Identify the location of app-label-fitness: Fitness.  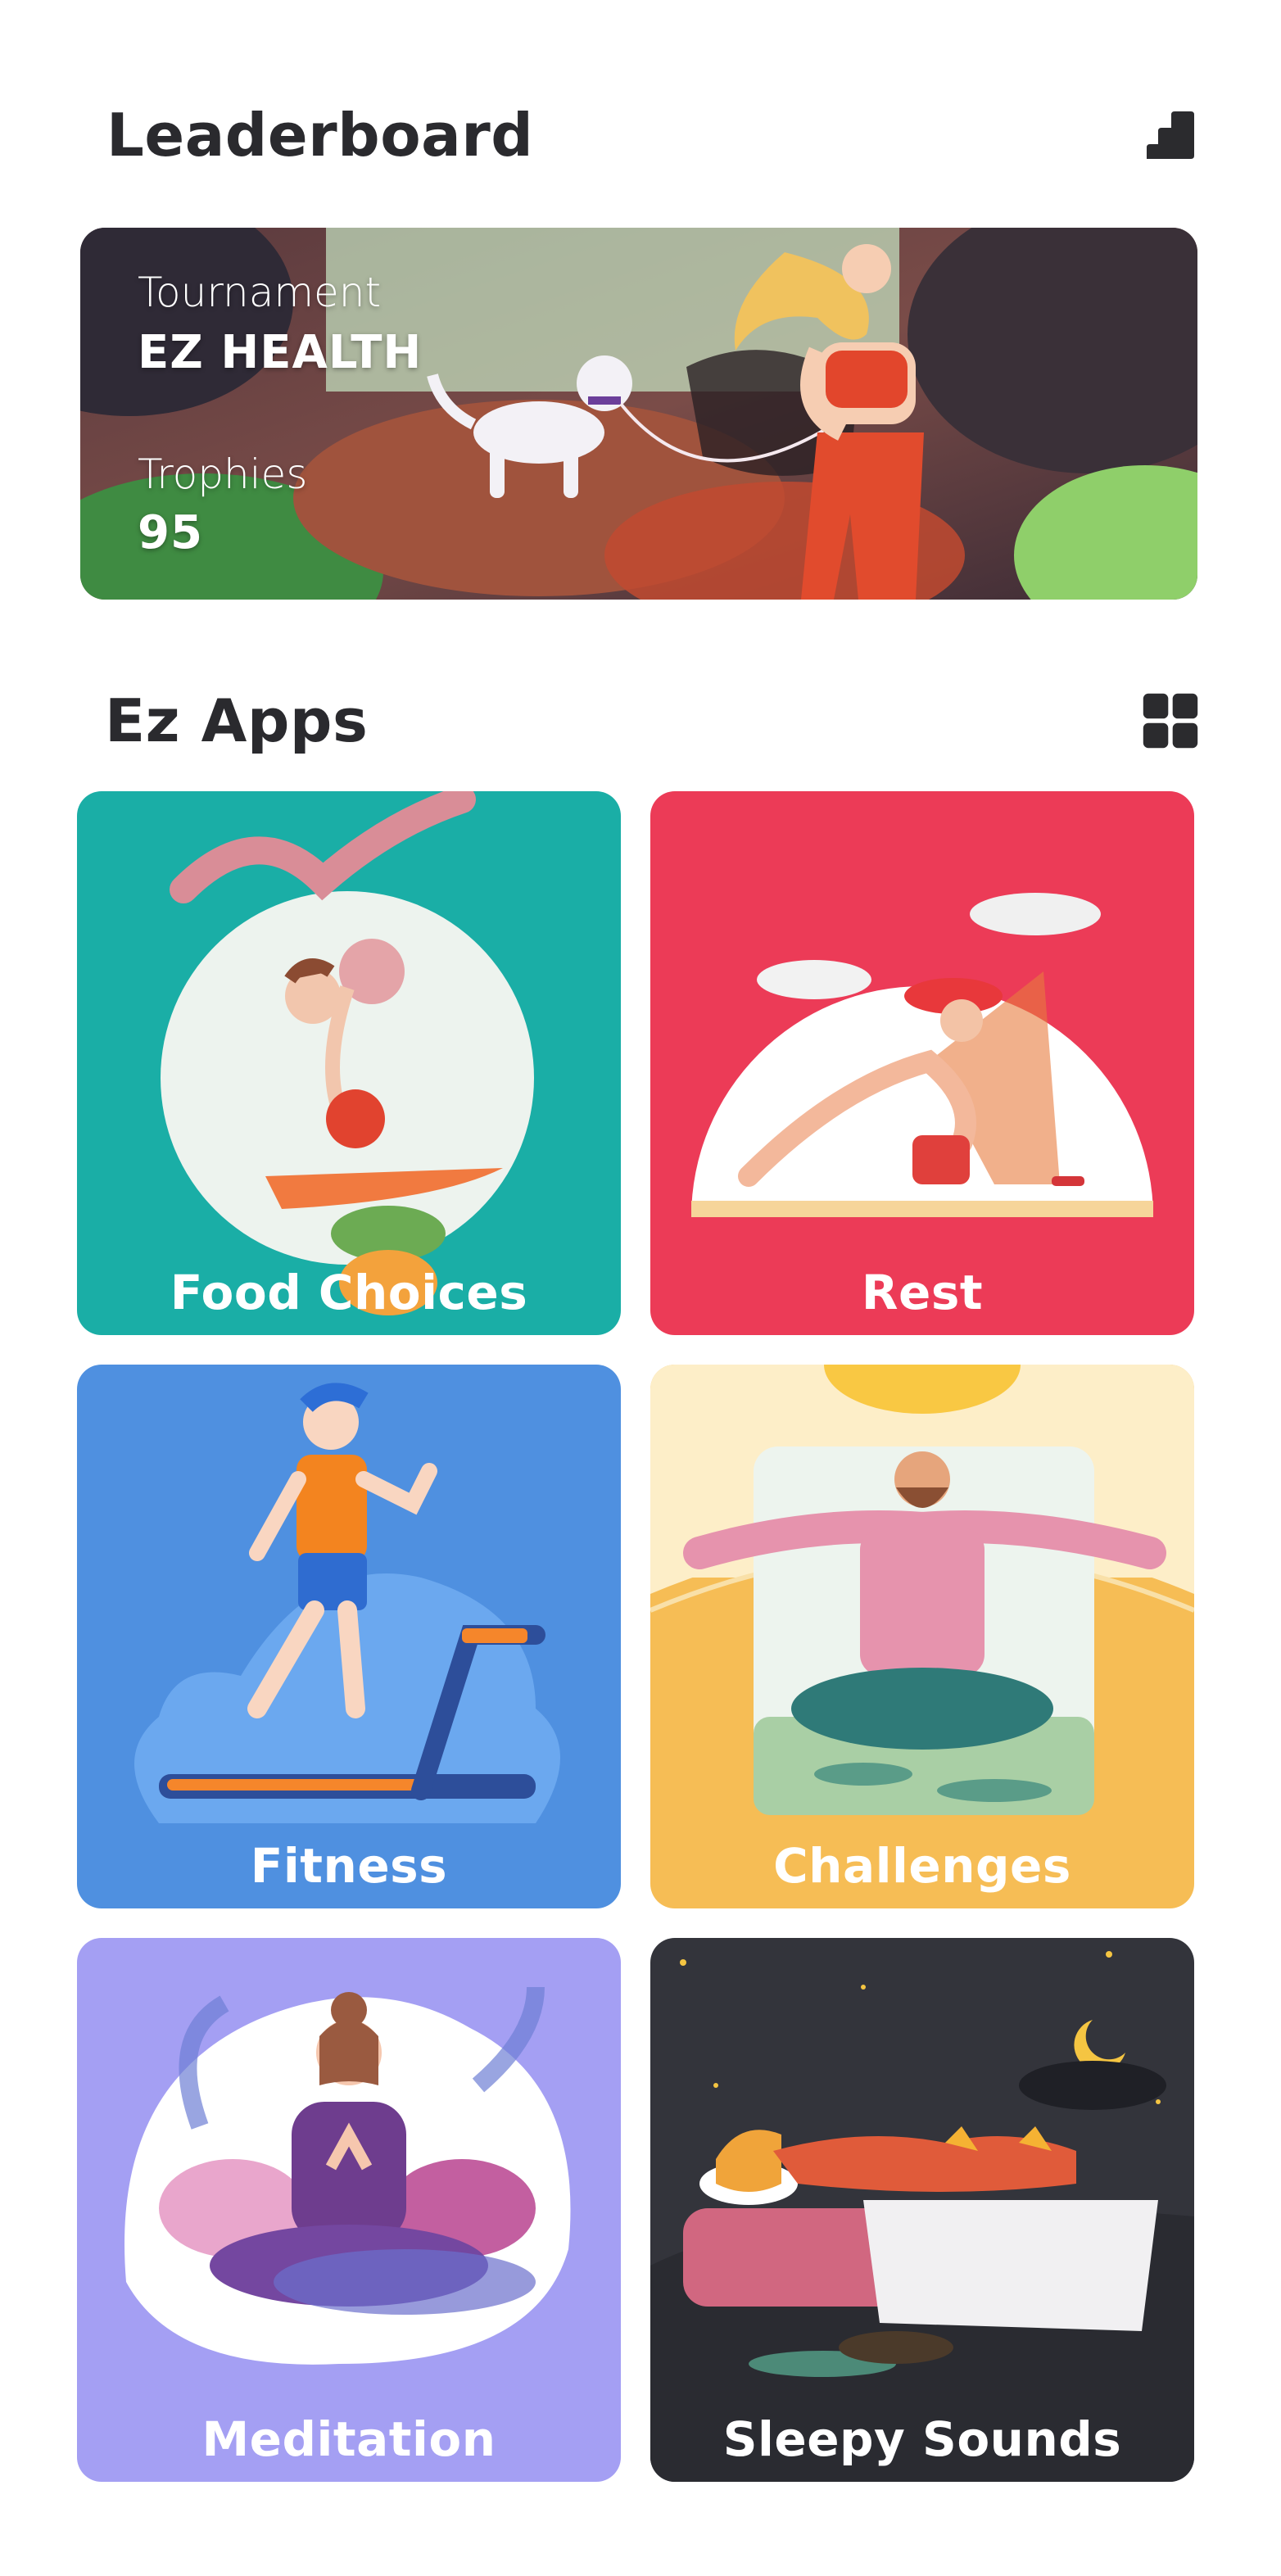
(349, 1866).